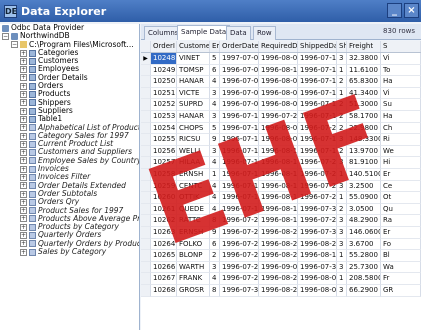  What do you see at coordinates (401, 209) in the screenshot?
I see `table-cell: Qu` at bounding box center [401, 209].